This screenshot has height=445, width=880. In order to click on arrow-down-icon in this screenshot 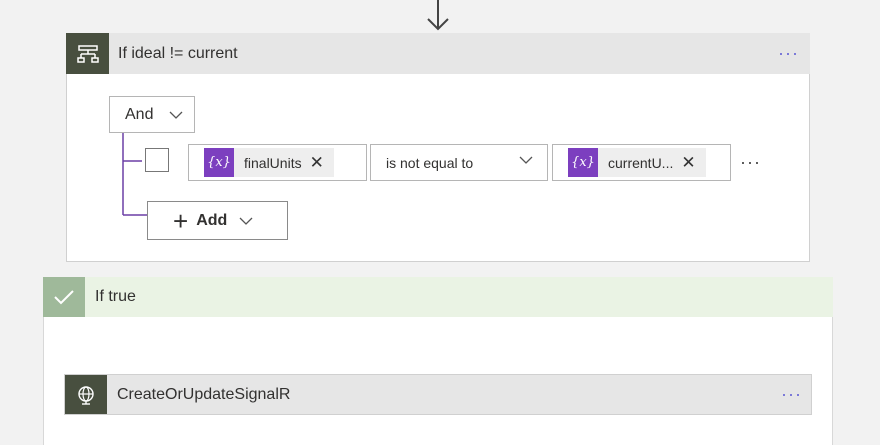, I will do `click(438, 15)`.